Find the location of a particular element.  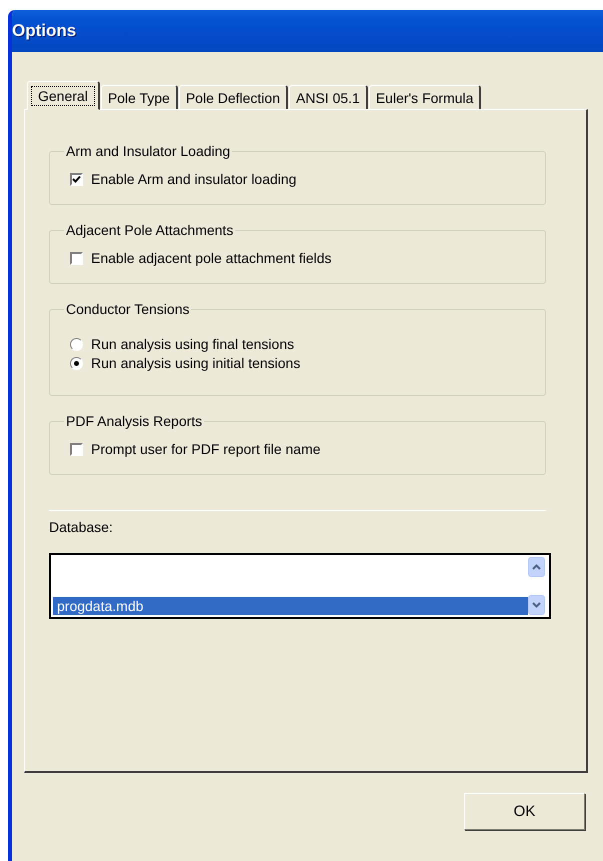

group-title: Conductor Tensions is located at coordinates (127, 309).